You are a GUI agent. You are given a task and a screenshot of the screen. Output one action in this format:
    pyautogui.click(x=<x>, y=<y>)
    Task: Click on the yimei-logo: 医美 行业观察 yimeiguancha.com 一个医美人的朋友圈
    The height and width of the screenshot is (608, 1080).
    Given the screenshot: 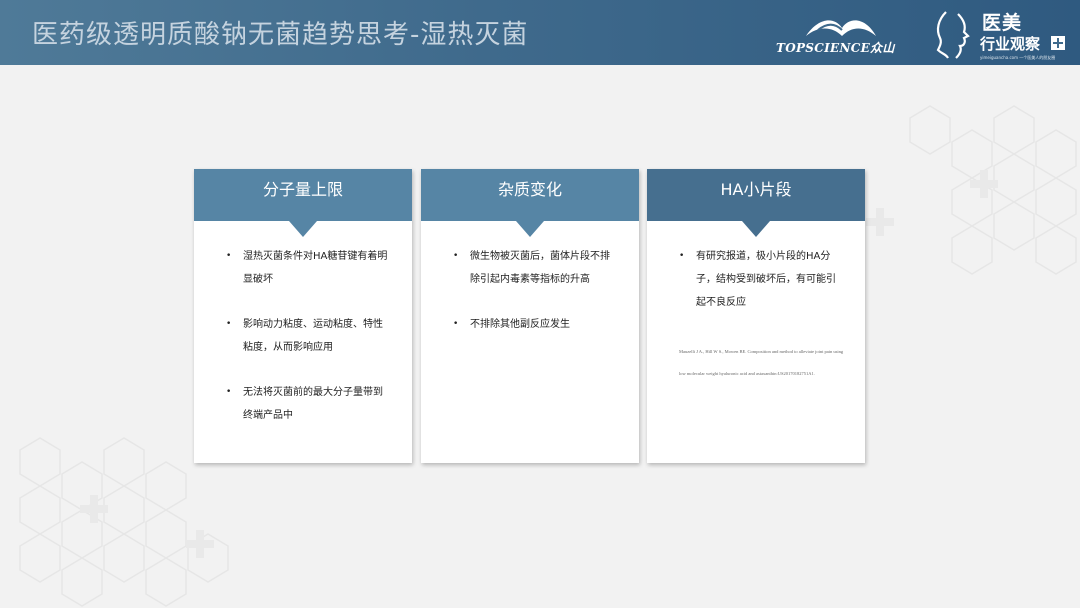 What is the action you would take?
    pyautogui.click(x=1004, y=34)
    